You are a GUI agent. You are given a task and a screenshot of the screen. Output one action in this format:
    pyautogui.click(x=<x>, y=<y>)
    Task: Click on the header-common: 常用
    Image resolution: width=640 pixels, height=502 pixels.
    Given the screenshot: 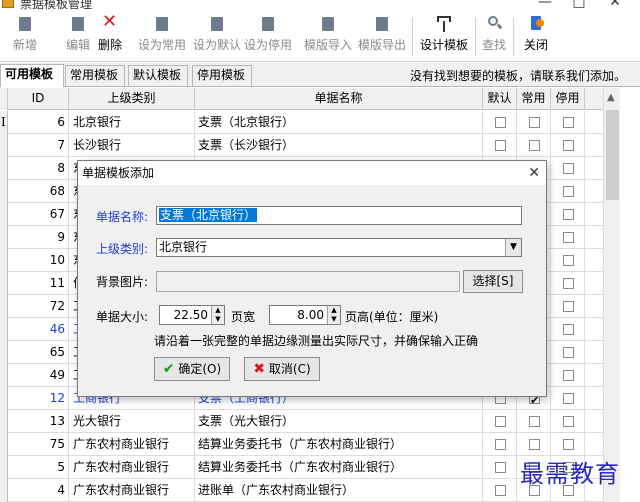 What is the action you would take?
    pyautogui.click(x=534, y=99)
    